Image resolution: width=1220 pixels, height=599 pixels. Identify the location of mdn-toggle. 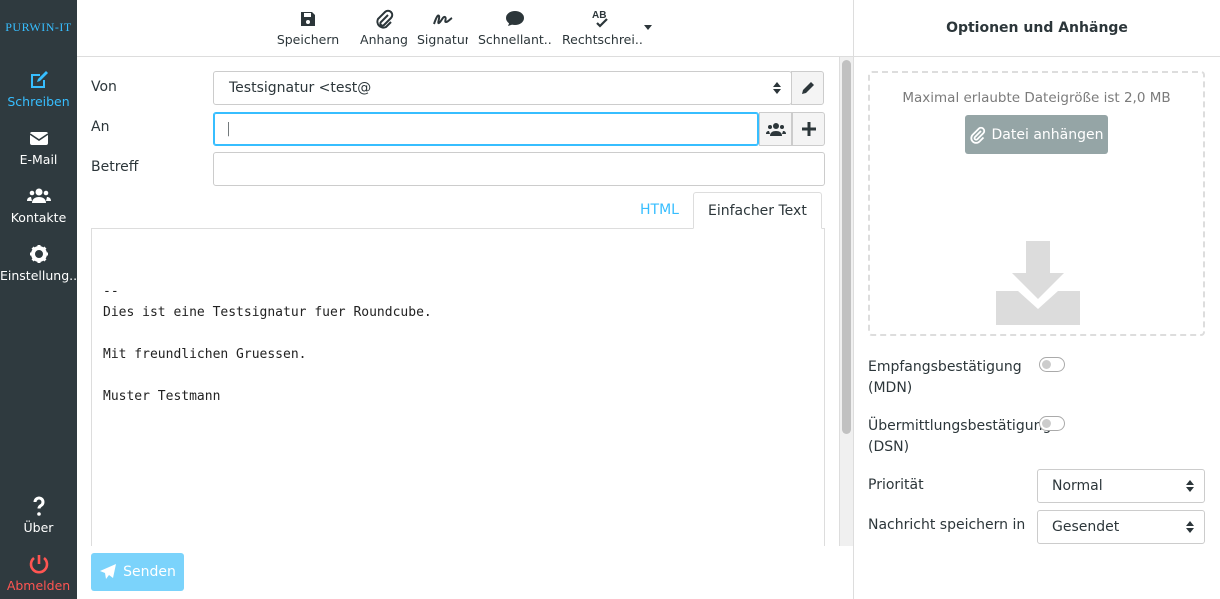
(1052, 364).